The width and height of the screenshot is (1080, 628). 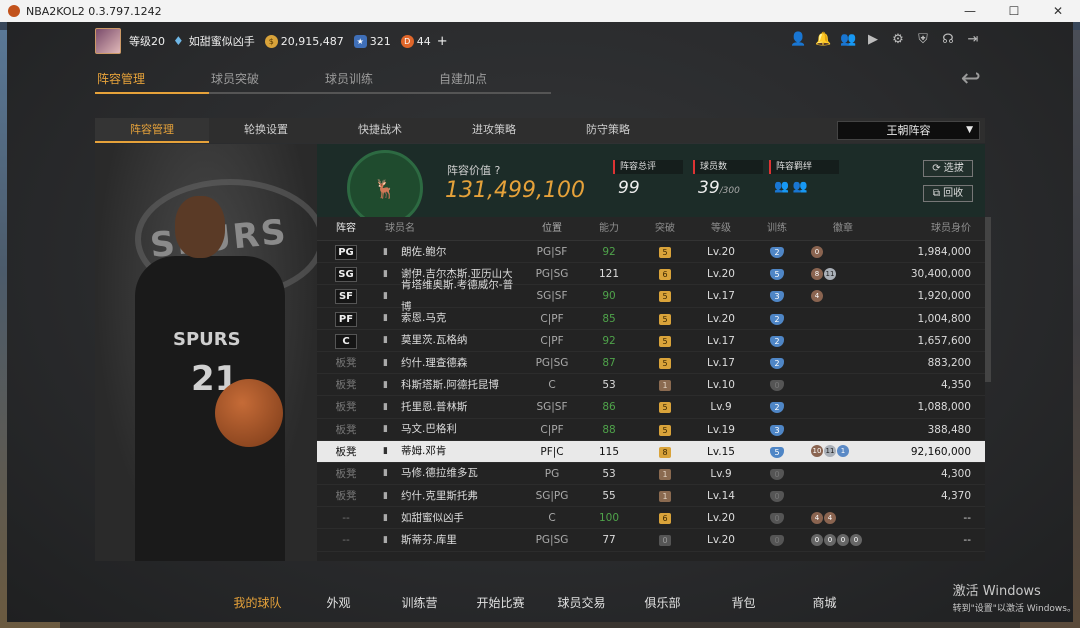 What do you see at coordinates (152, 130) in the screenshot?
I see `subtab-lineup: 阵容管理` at bounding box center [152, 130].